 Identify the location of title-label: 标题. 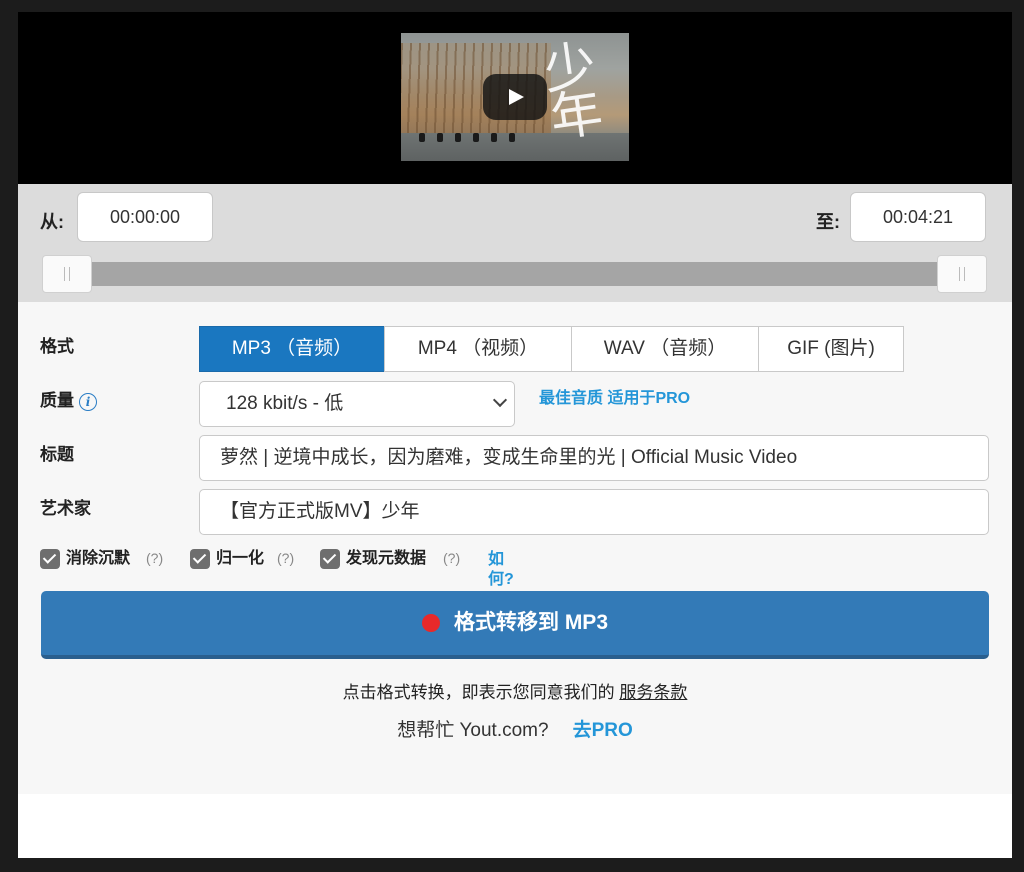
(57, 454).